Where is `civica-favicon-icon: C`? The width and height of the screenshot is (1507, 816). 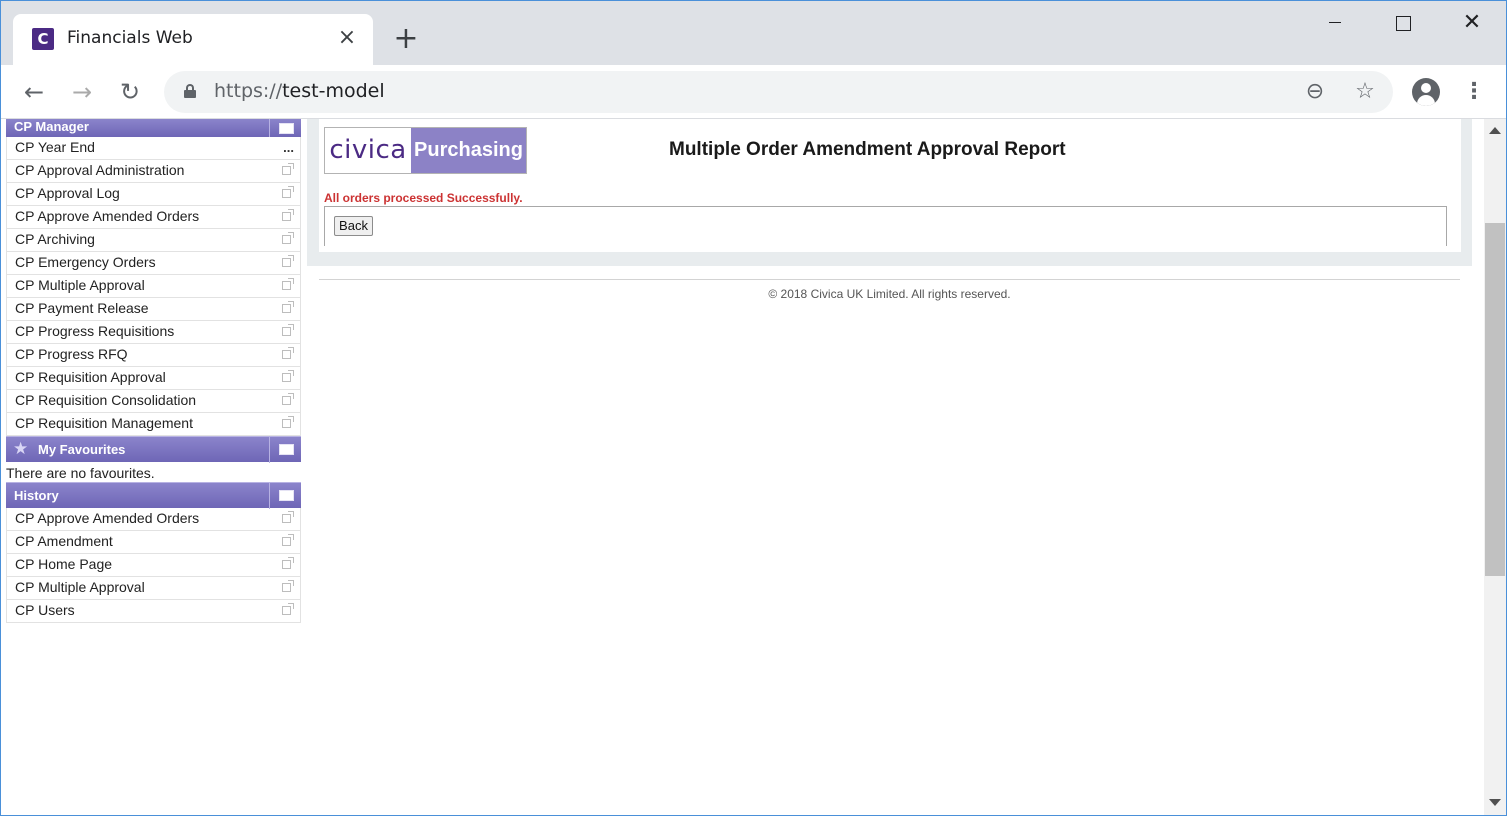
civica-favicon-icon: C is located at coordinates (43, 39).